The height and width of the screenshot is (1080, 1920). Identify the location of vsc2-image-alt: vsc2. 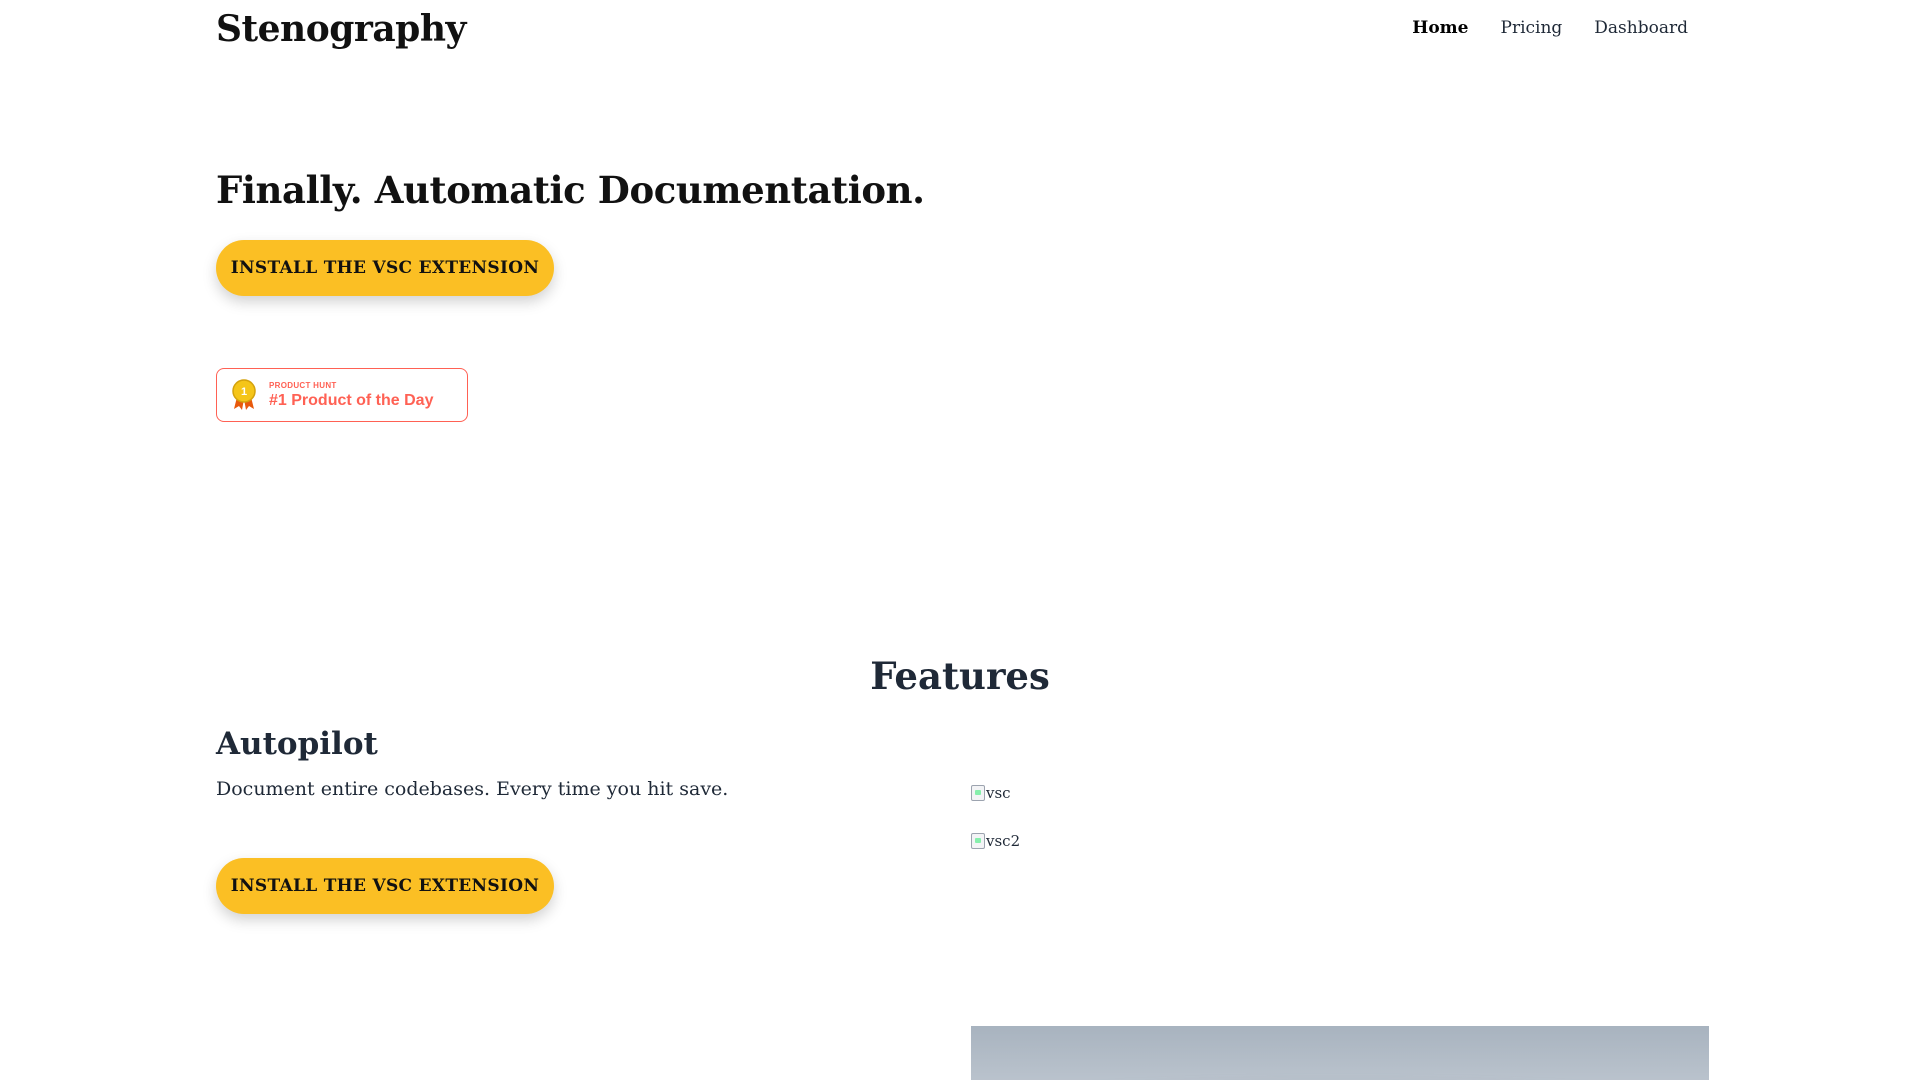
(1003, 841).